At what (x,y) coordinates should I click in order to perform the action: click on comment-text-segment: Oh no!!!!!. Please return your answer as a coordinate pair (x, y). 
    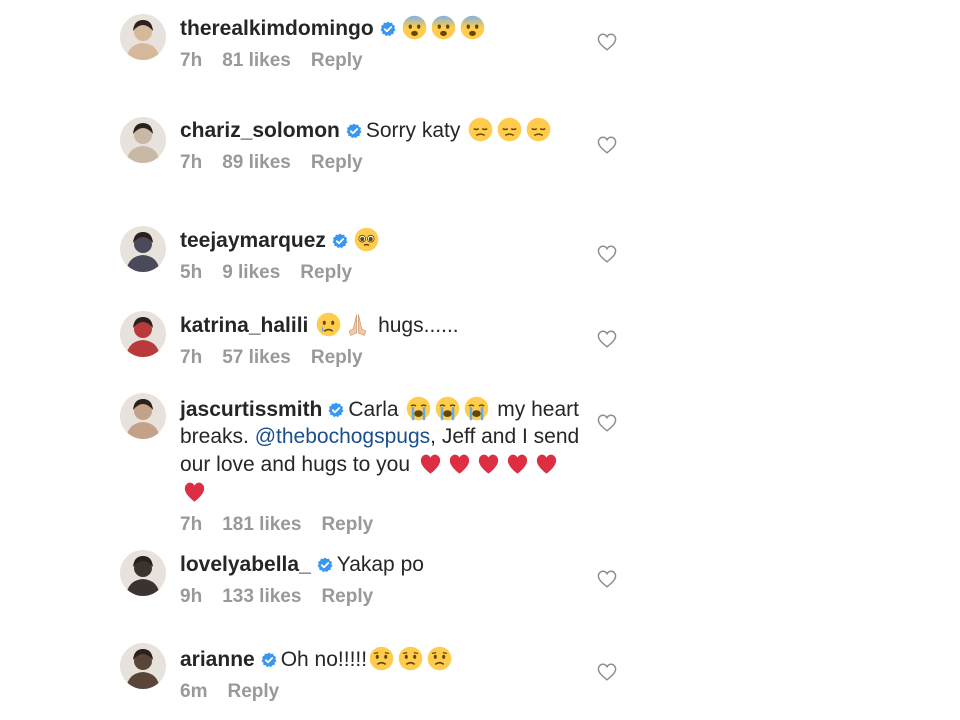
    Looking at the image, I should click on (324, 659).